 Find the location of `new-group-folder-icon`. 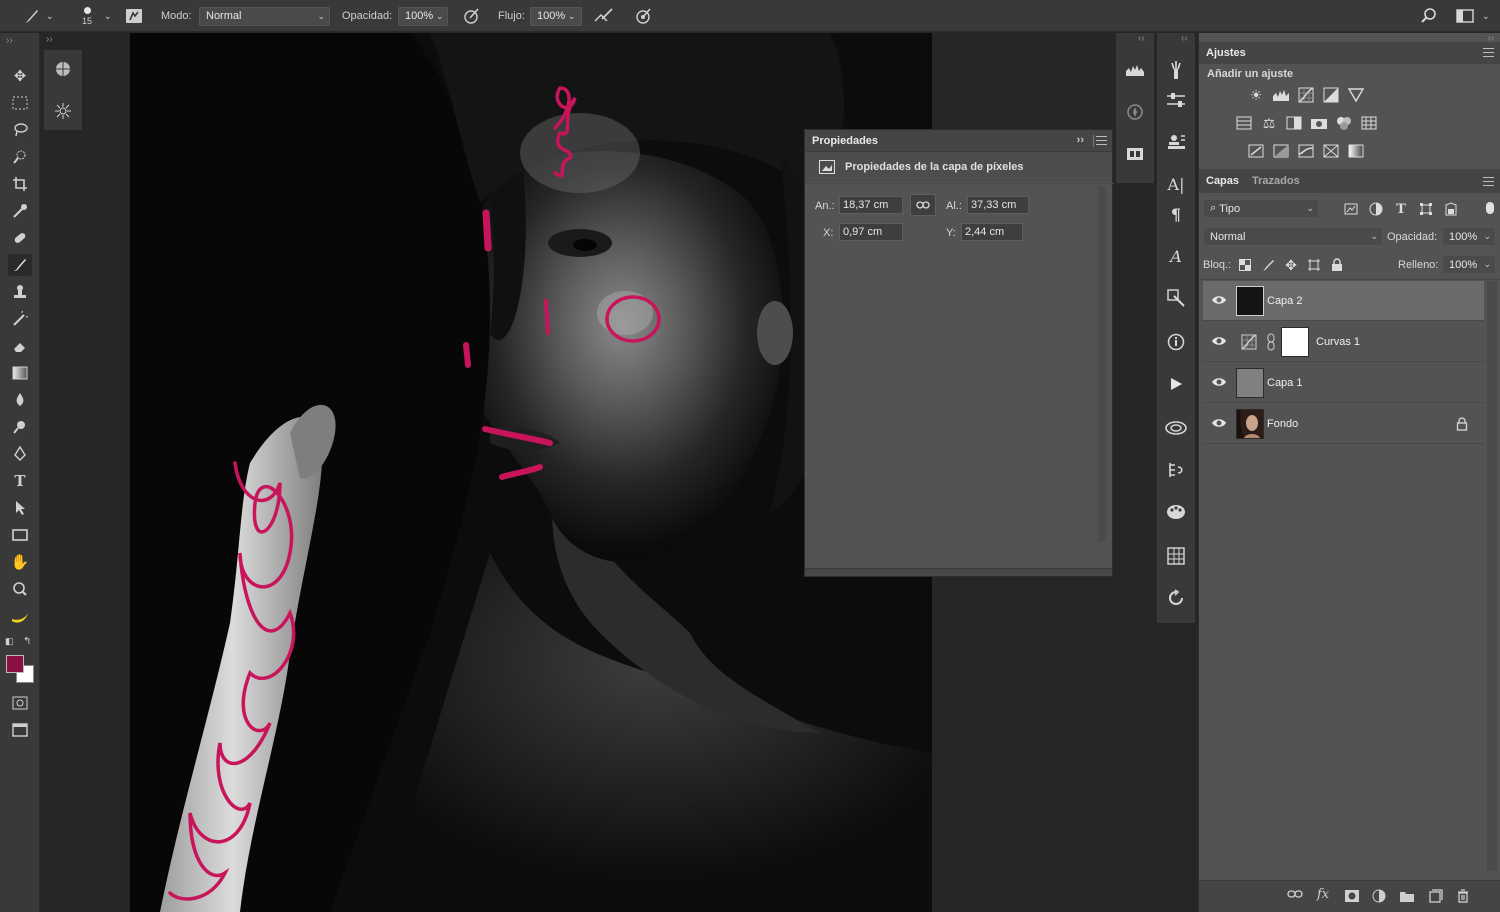

new-group-folder-icon is located at coordinates (1407, 896).